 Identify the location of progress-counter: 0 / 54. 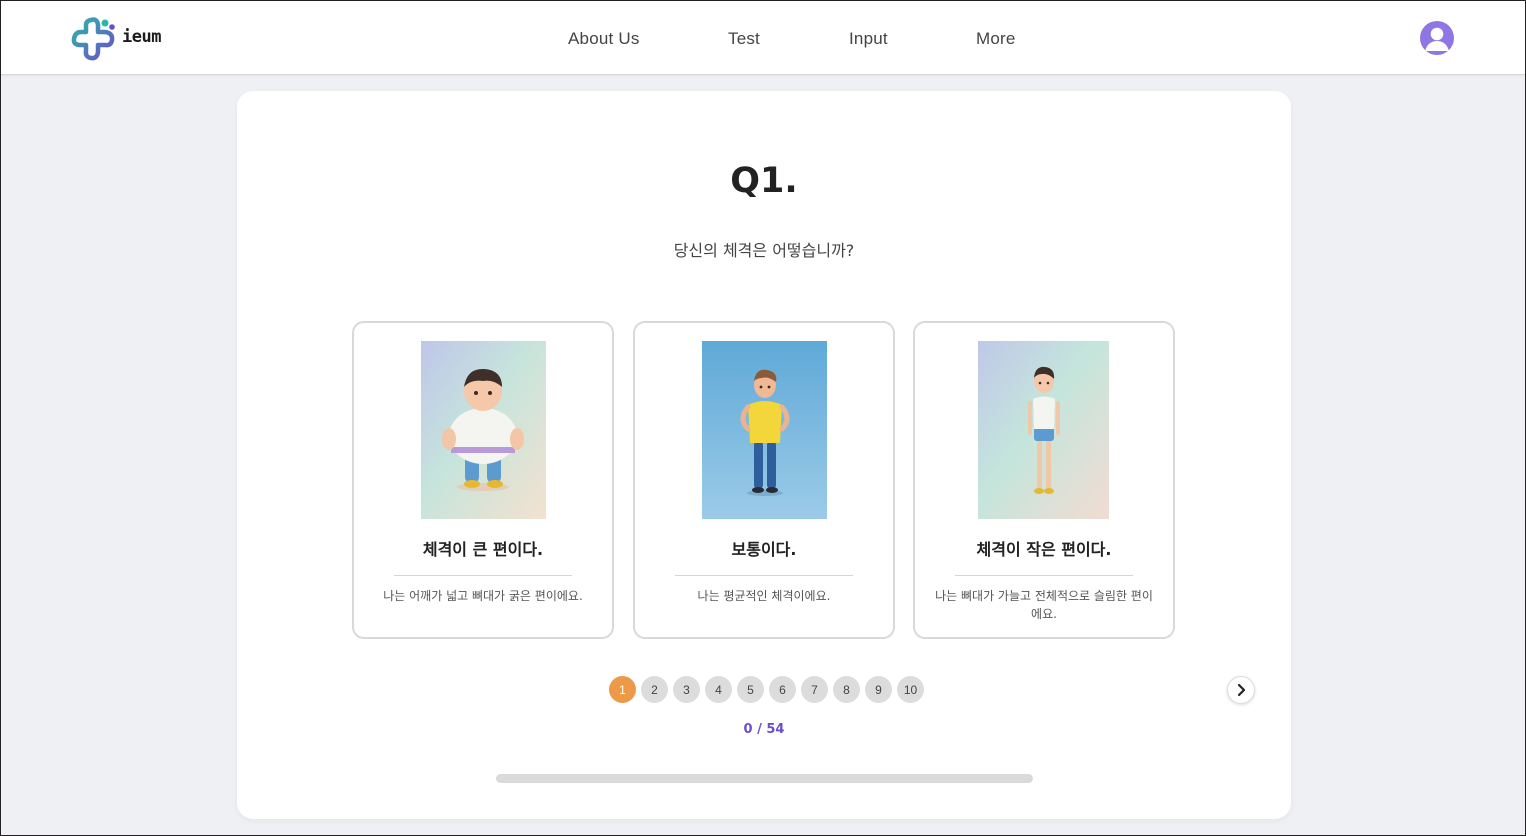
(764, 729).